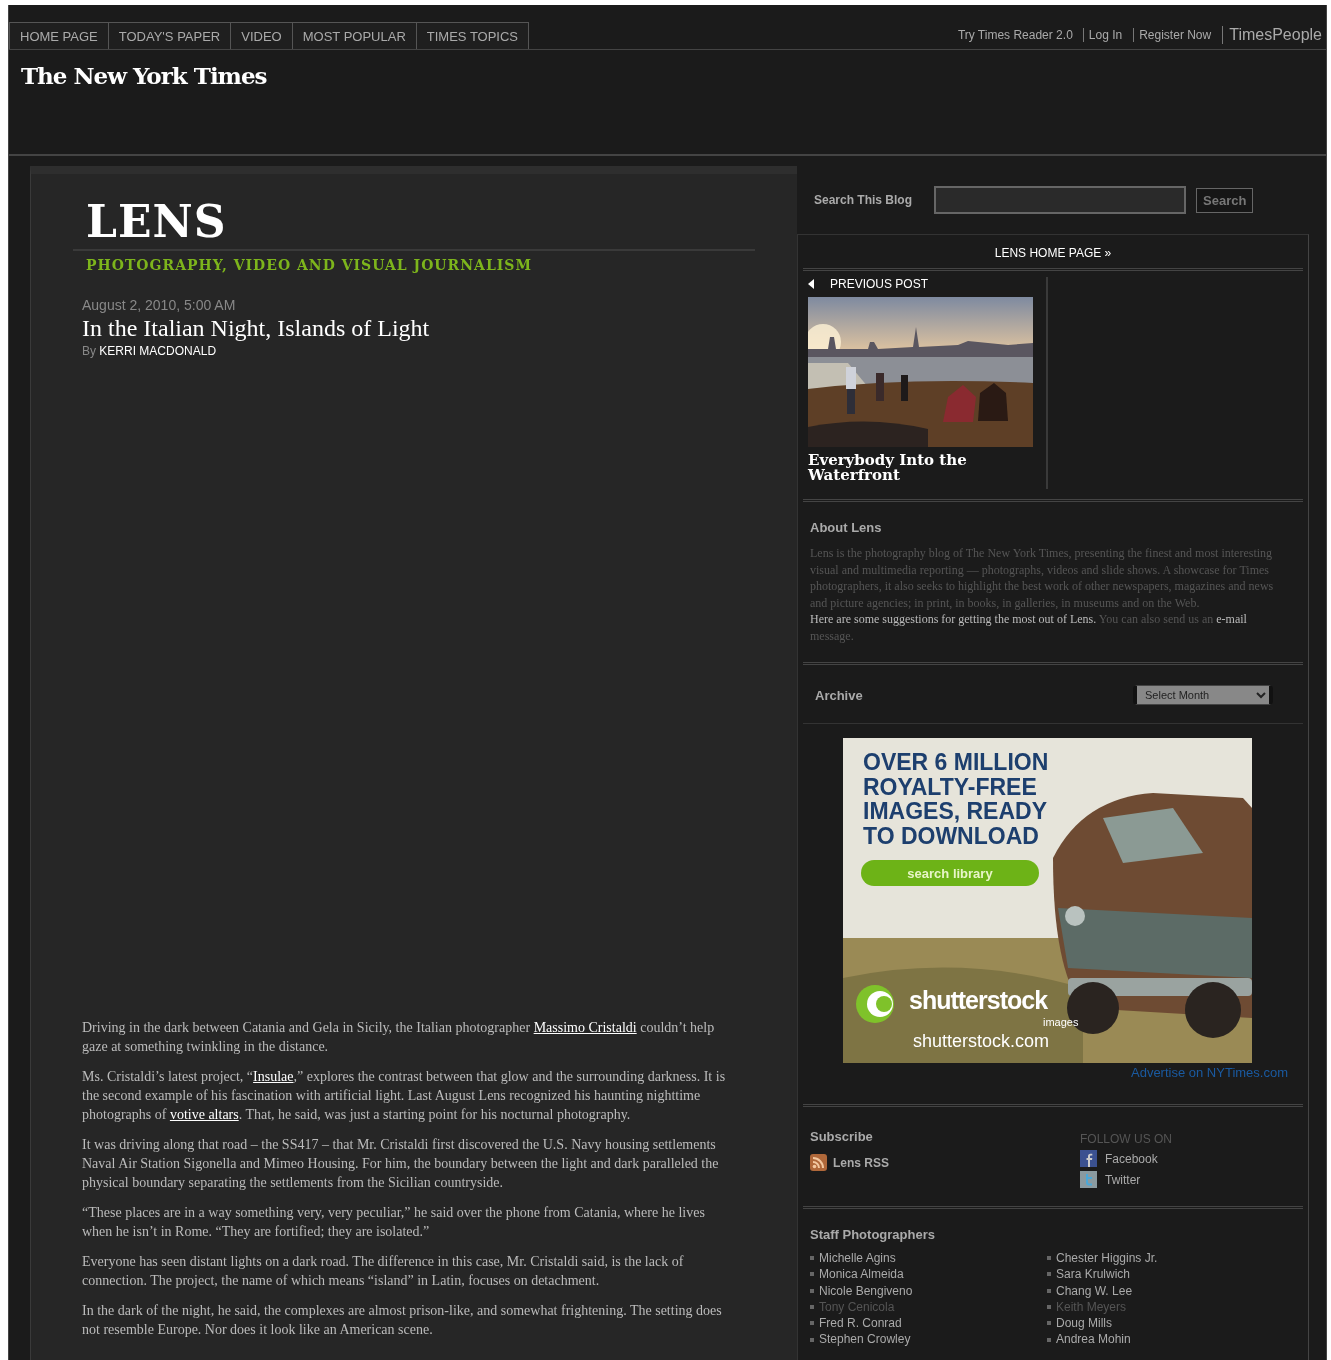 The height and width of the screenshot is (1360, 1331). What do you see at coordinates (1203, 695) in the screenshot?
I see `month-dropdown: Select Month` at bounding box center [1203, 695].